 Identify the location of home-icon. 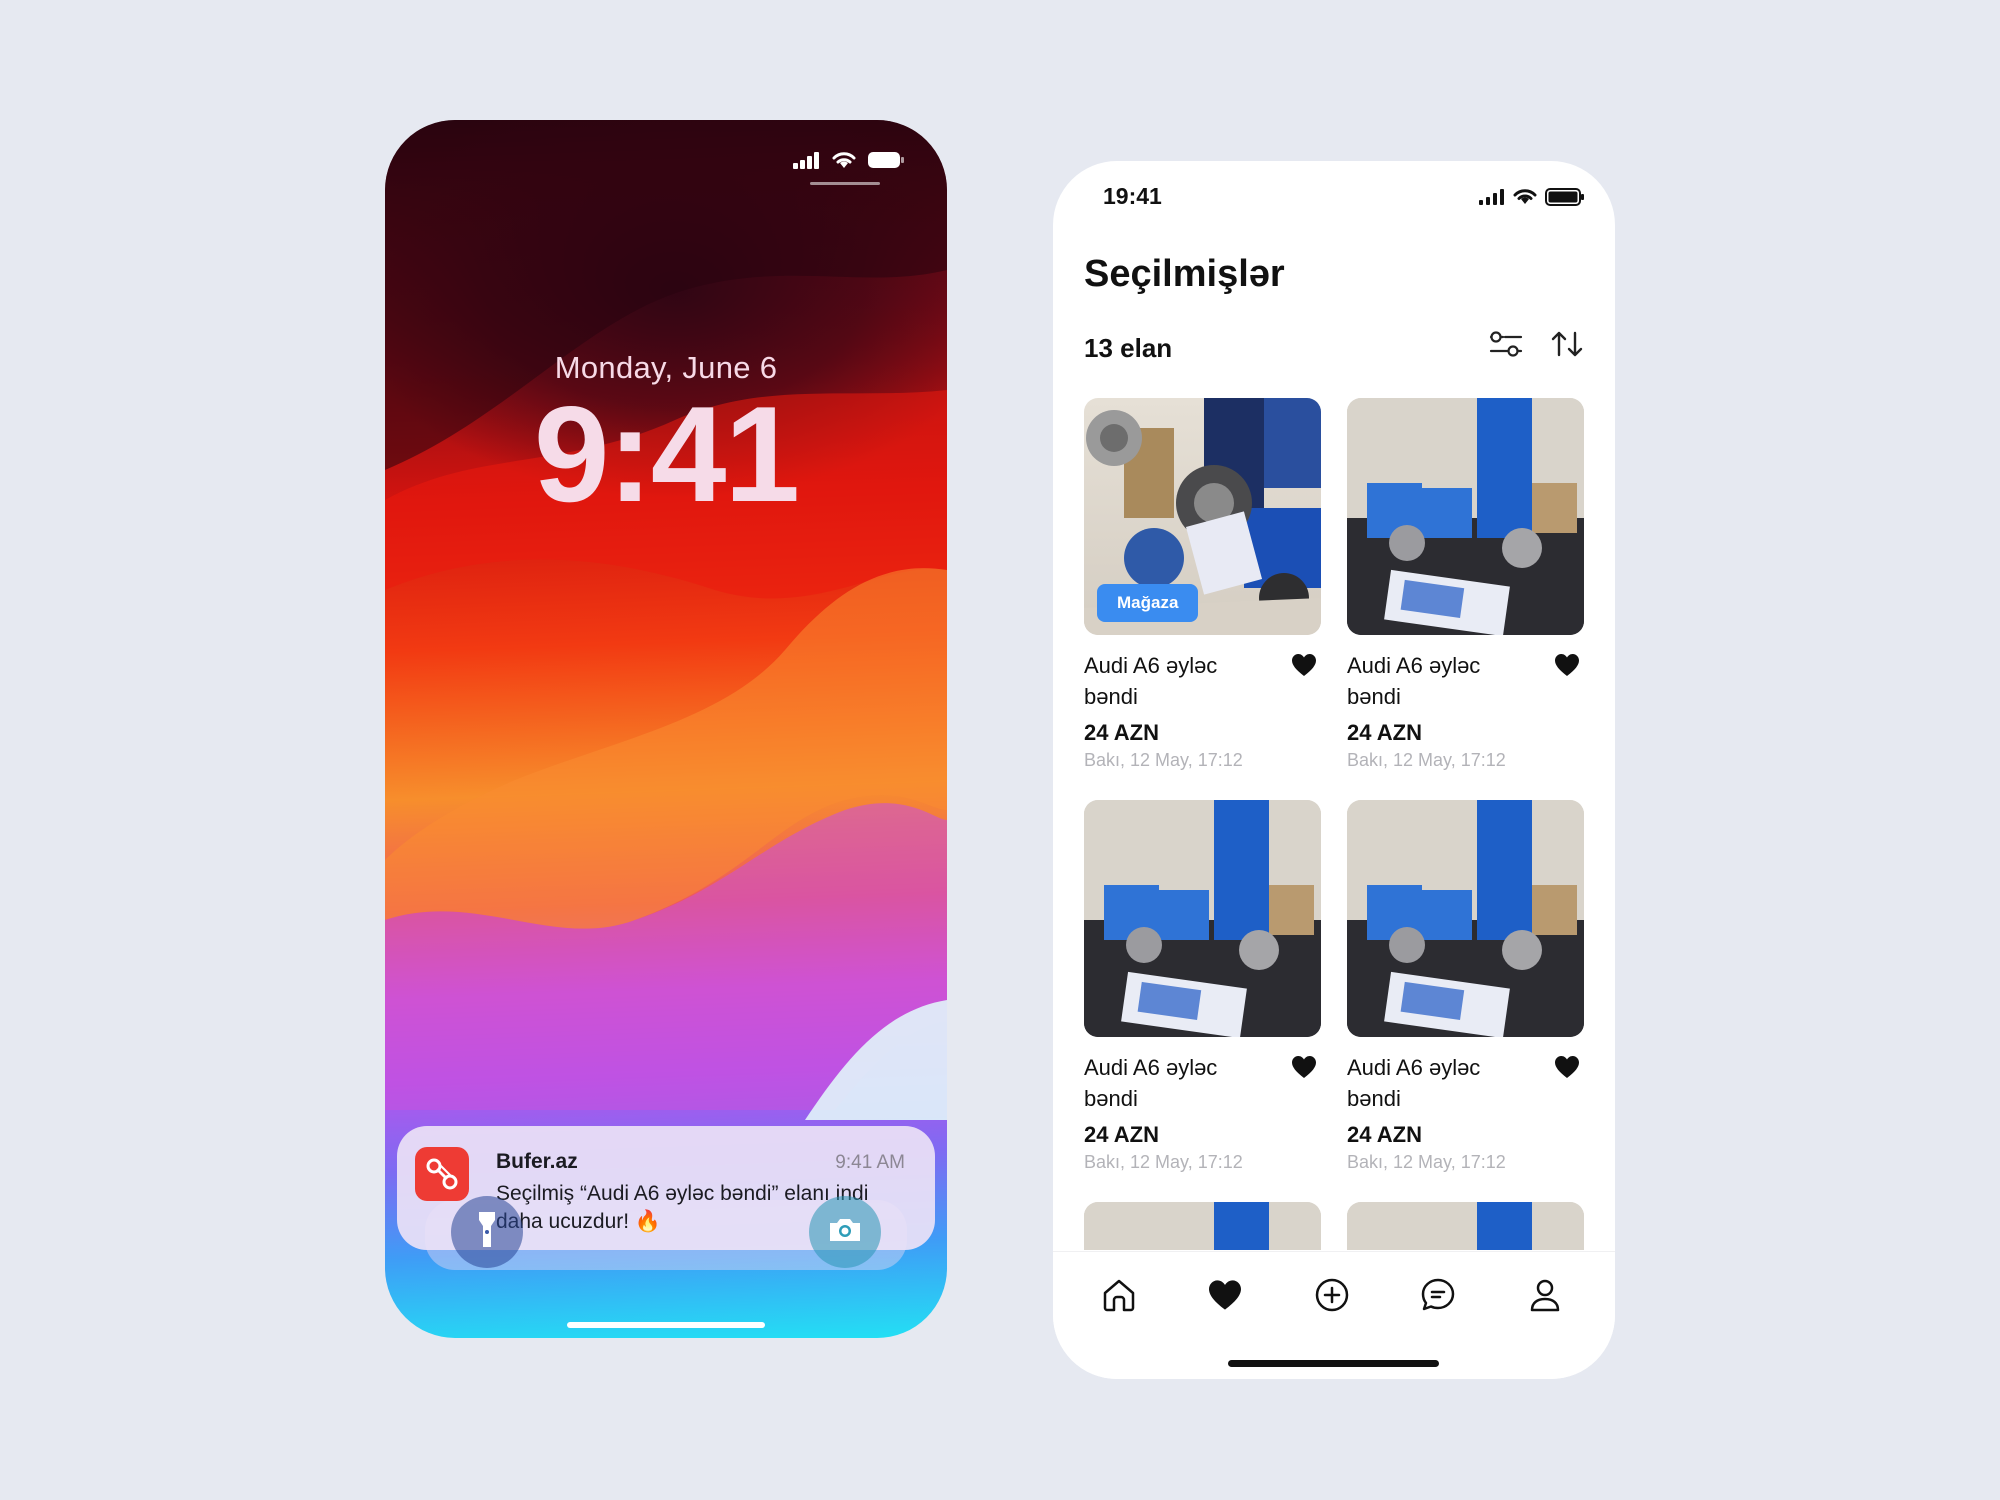
(1119, 1295).